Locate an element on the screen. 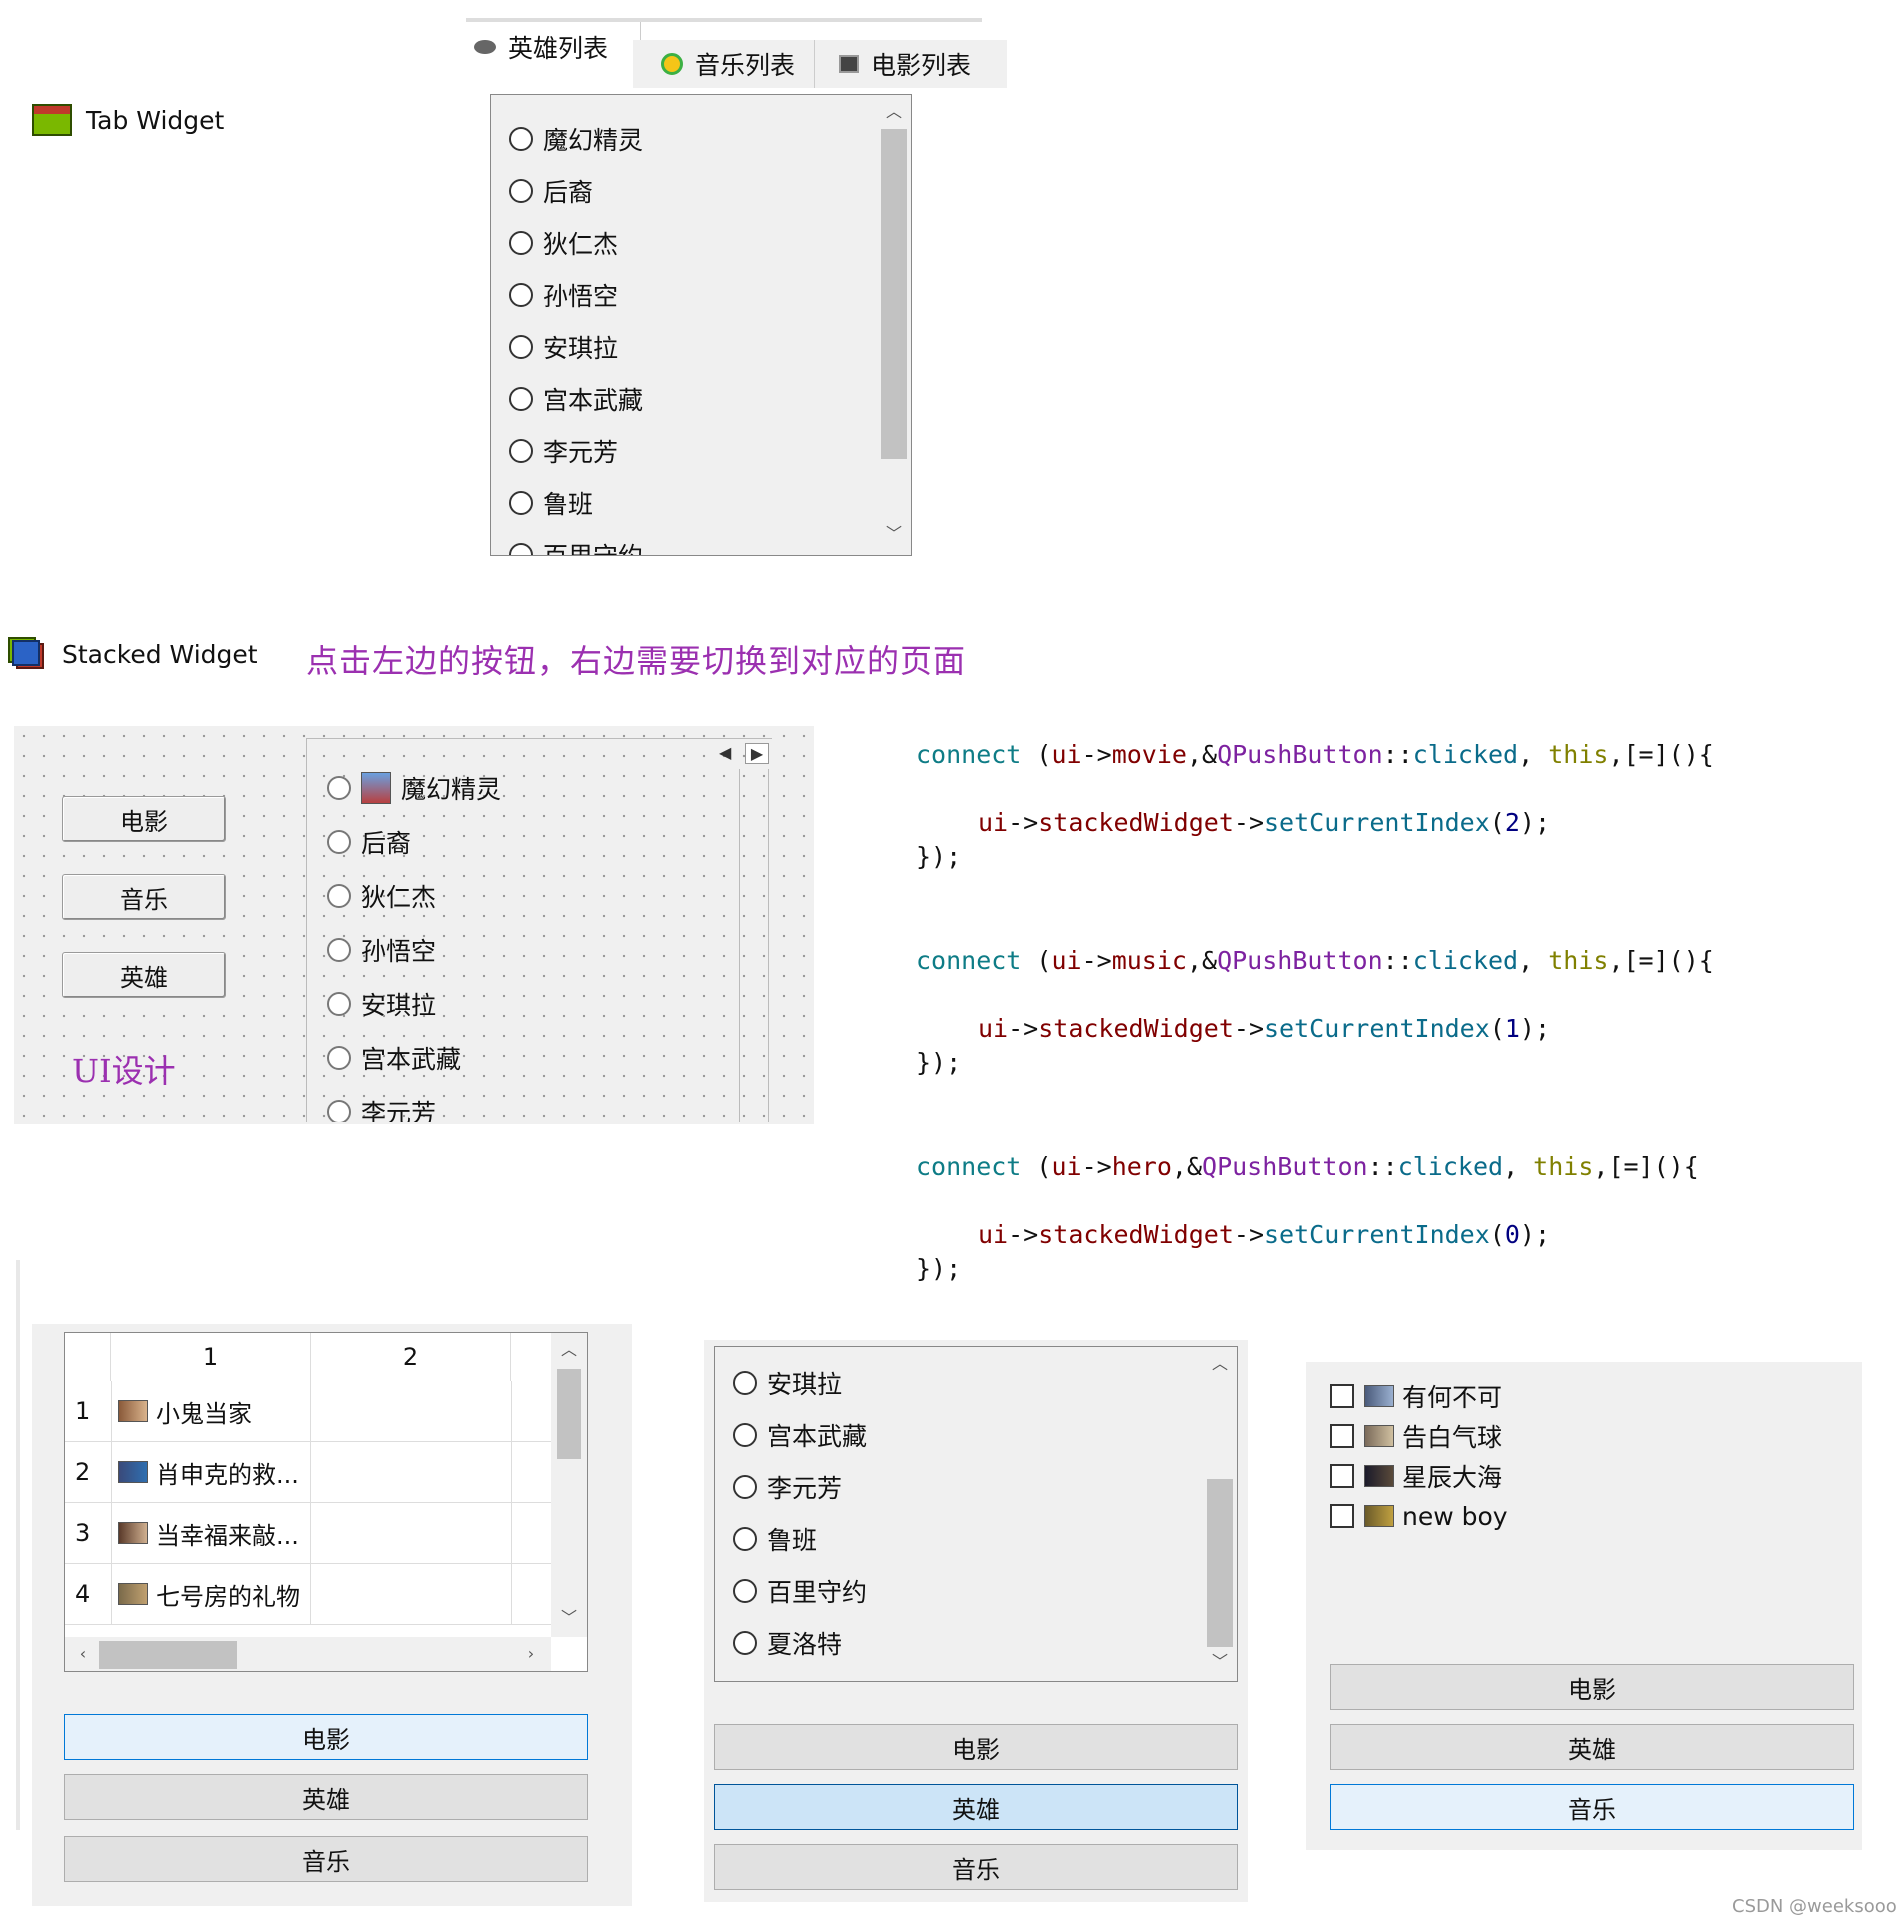 The width and height of the screenshot is (1902, 1924). table-vscroll: ︿ ﹀ is located at coordinates (569, 1485).